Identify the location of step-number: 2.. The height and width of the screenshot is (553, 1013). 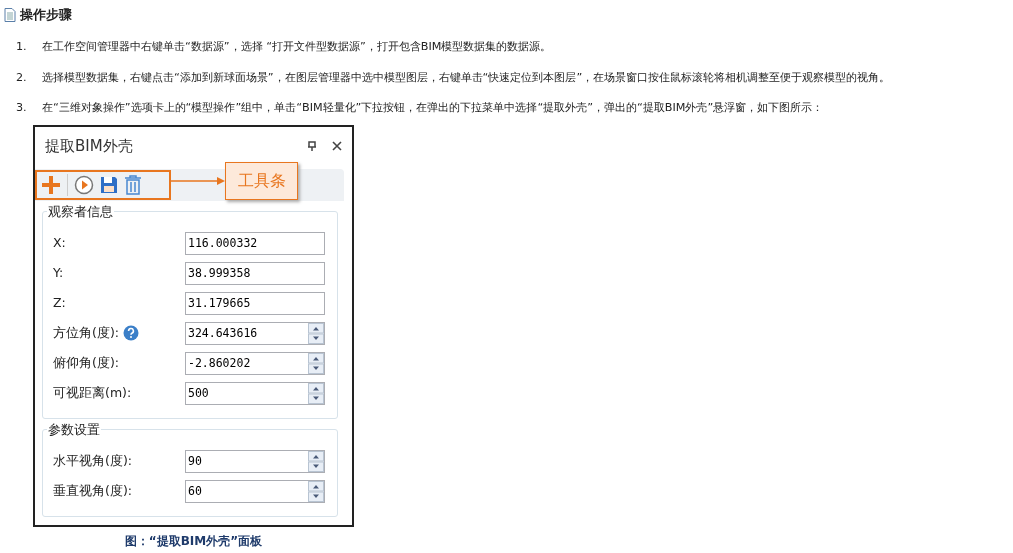
(22, 77).